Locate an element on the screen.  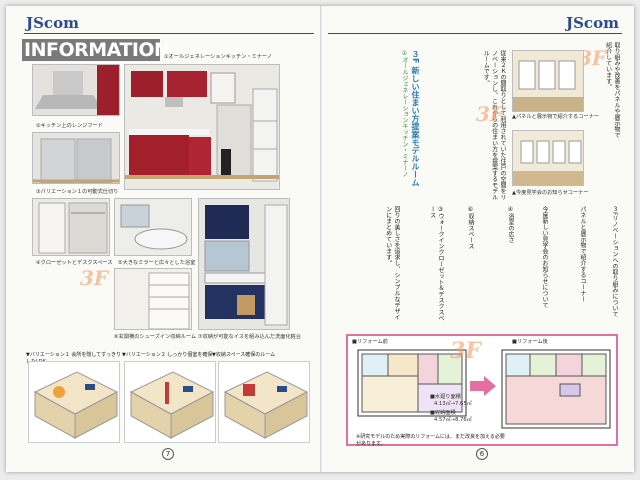
event-info-photo is located at coordinates (548, 158).